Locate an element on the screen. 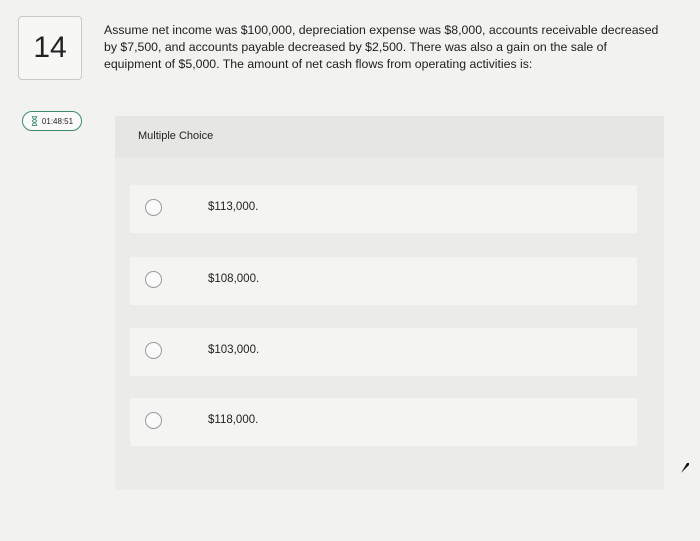  option-row-4: $118,000. is located at coordinates (383, 422).